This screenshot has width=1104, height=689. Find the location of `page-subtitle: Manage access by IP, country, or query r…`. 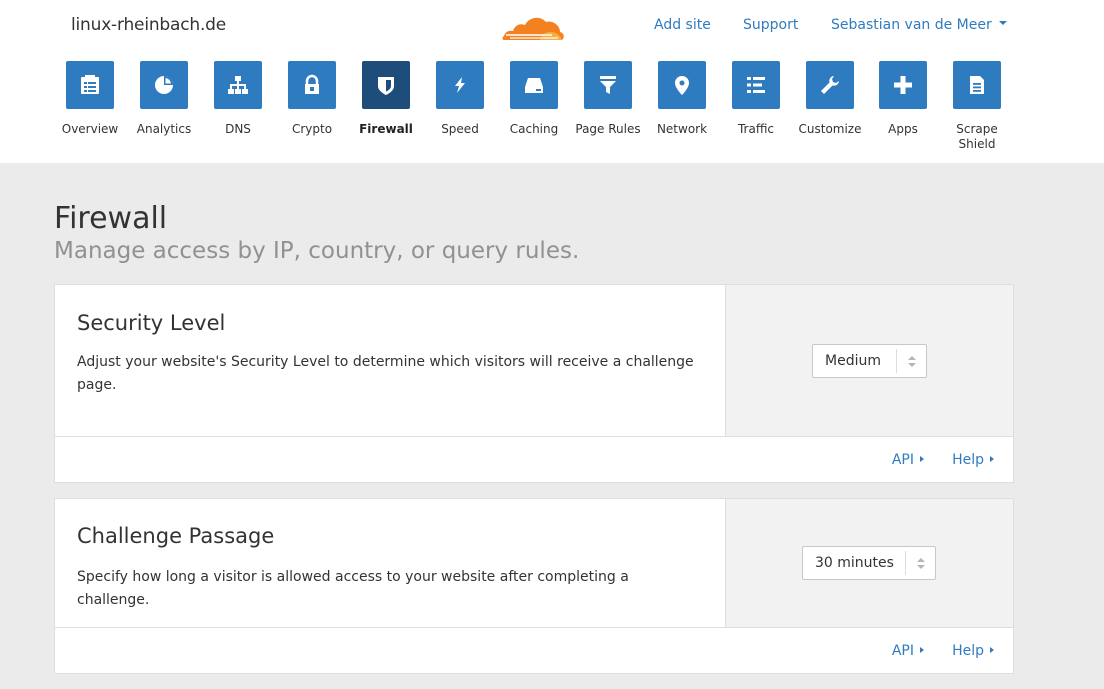

page-subtitle: Manage access by IP, country, or query r… is located at coordinates (317, 251).